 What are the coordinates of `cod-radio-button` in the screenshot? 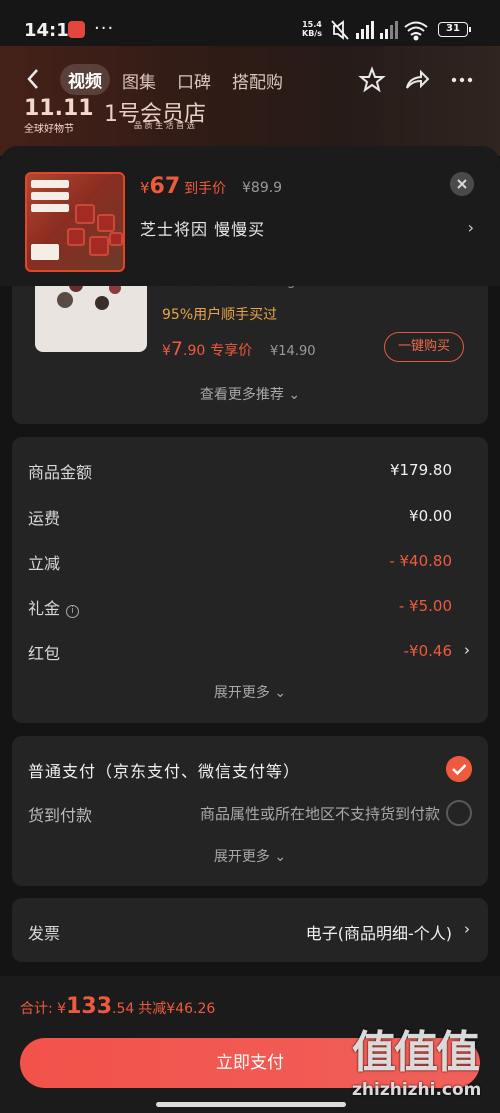 It's located at (459, 813).